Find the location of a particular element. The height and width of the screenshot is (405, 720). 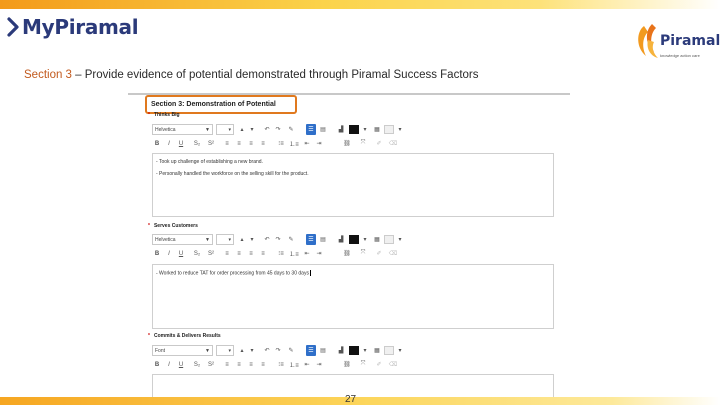

font-family-select: Font ▼ is located at coordinates (182, 350).